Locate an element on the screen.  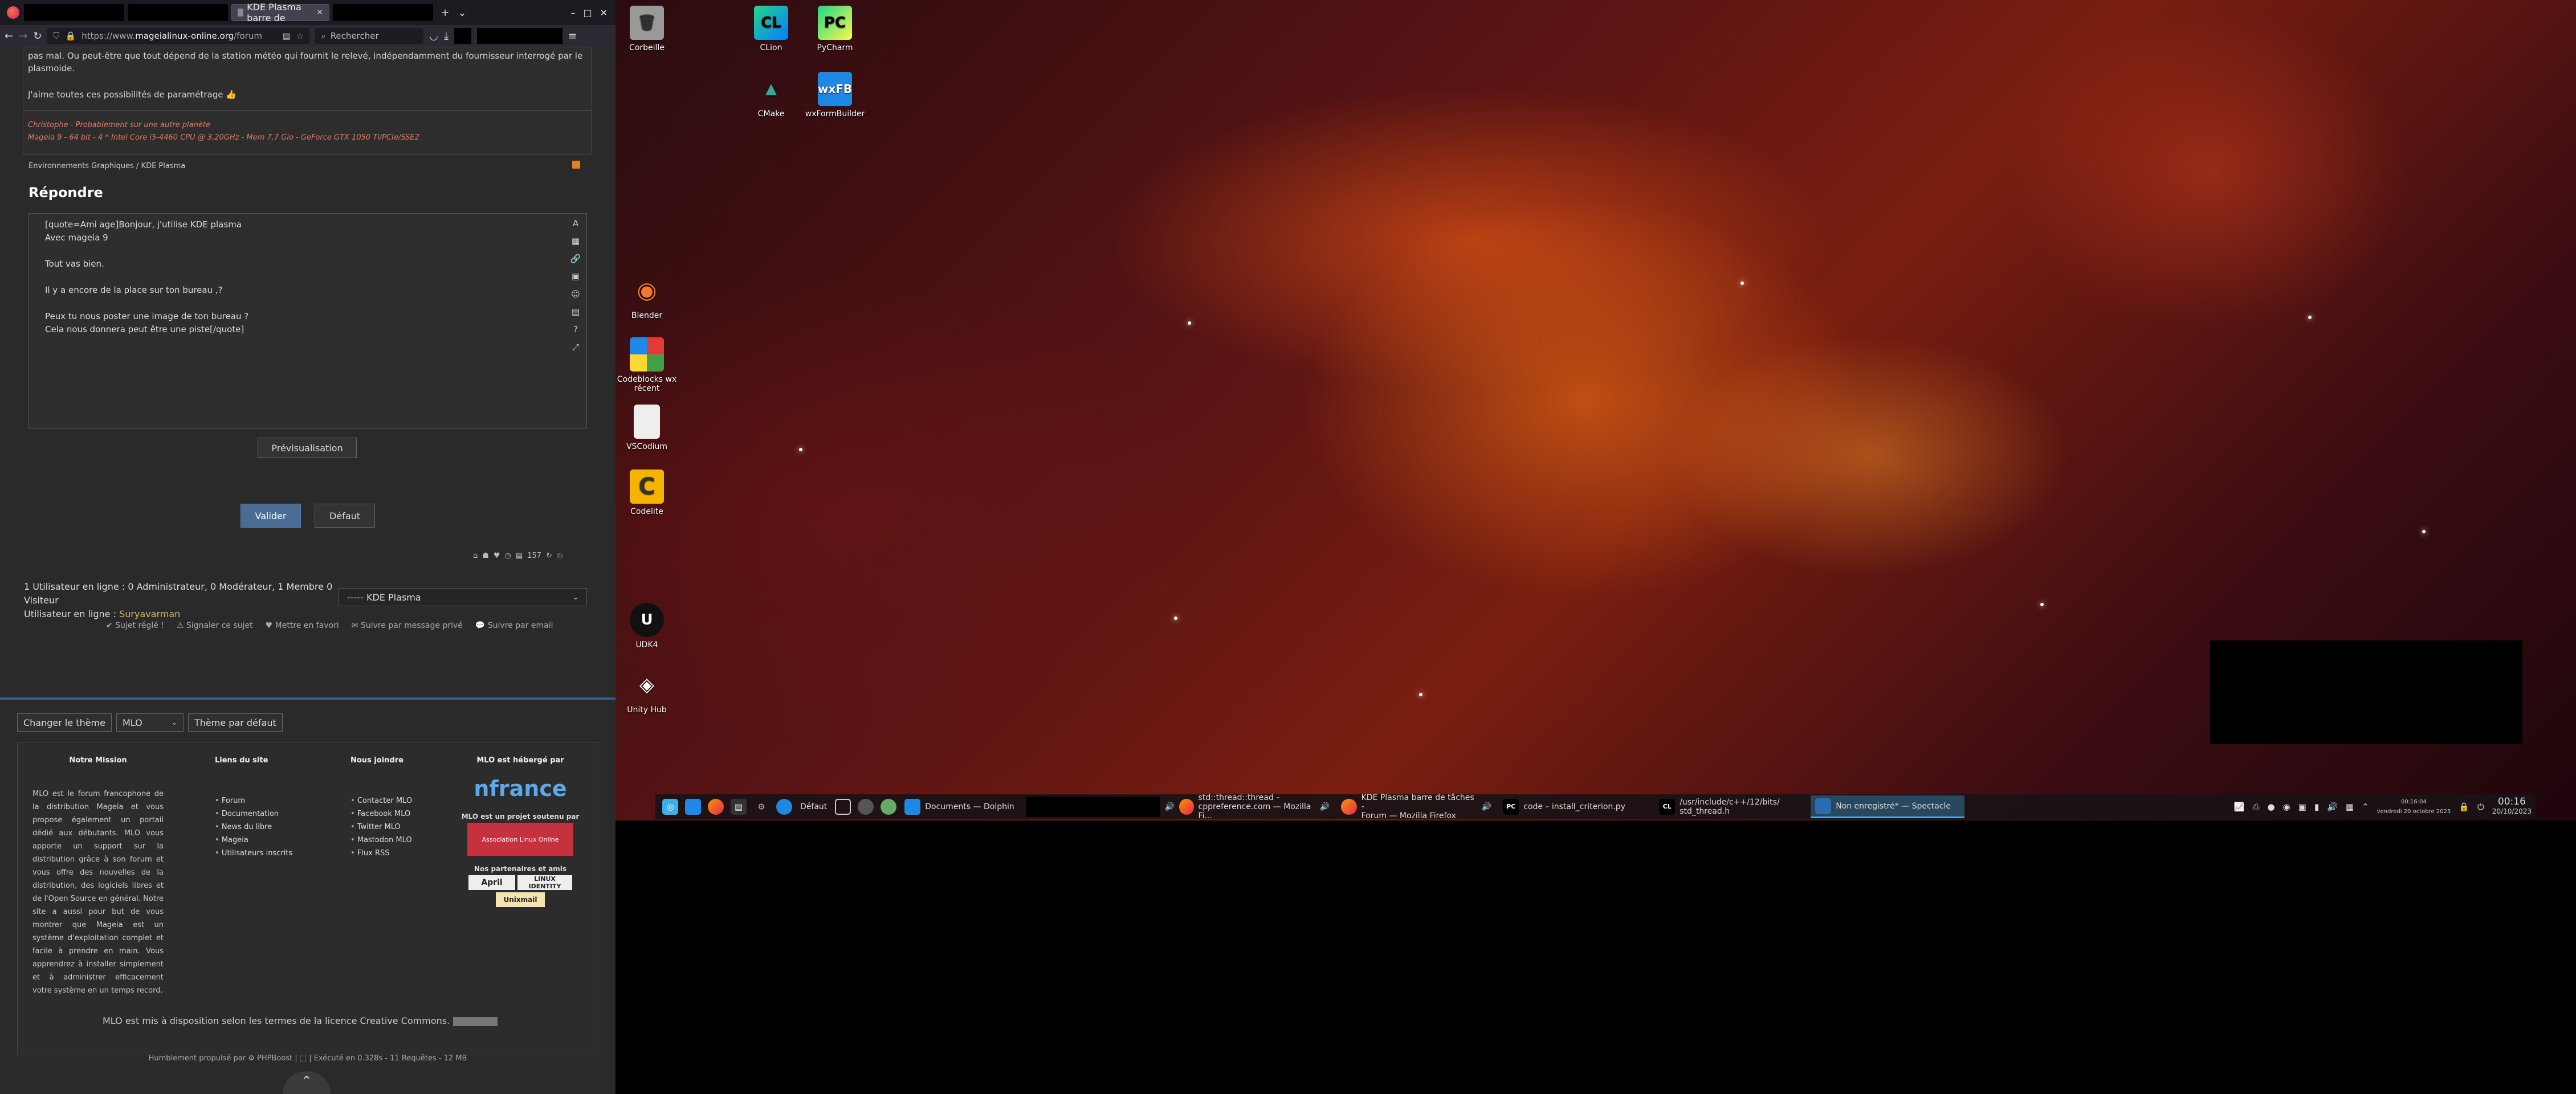
font-icon: A is located at coordinates (575, 223).